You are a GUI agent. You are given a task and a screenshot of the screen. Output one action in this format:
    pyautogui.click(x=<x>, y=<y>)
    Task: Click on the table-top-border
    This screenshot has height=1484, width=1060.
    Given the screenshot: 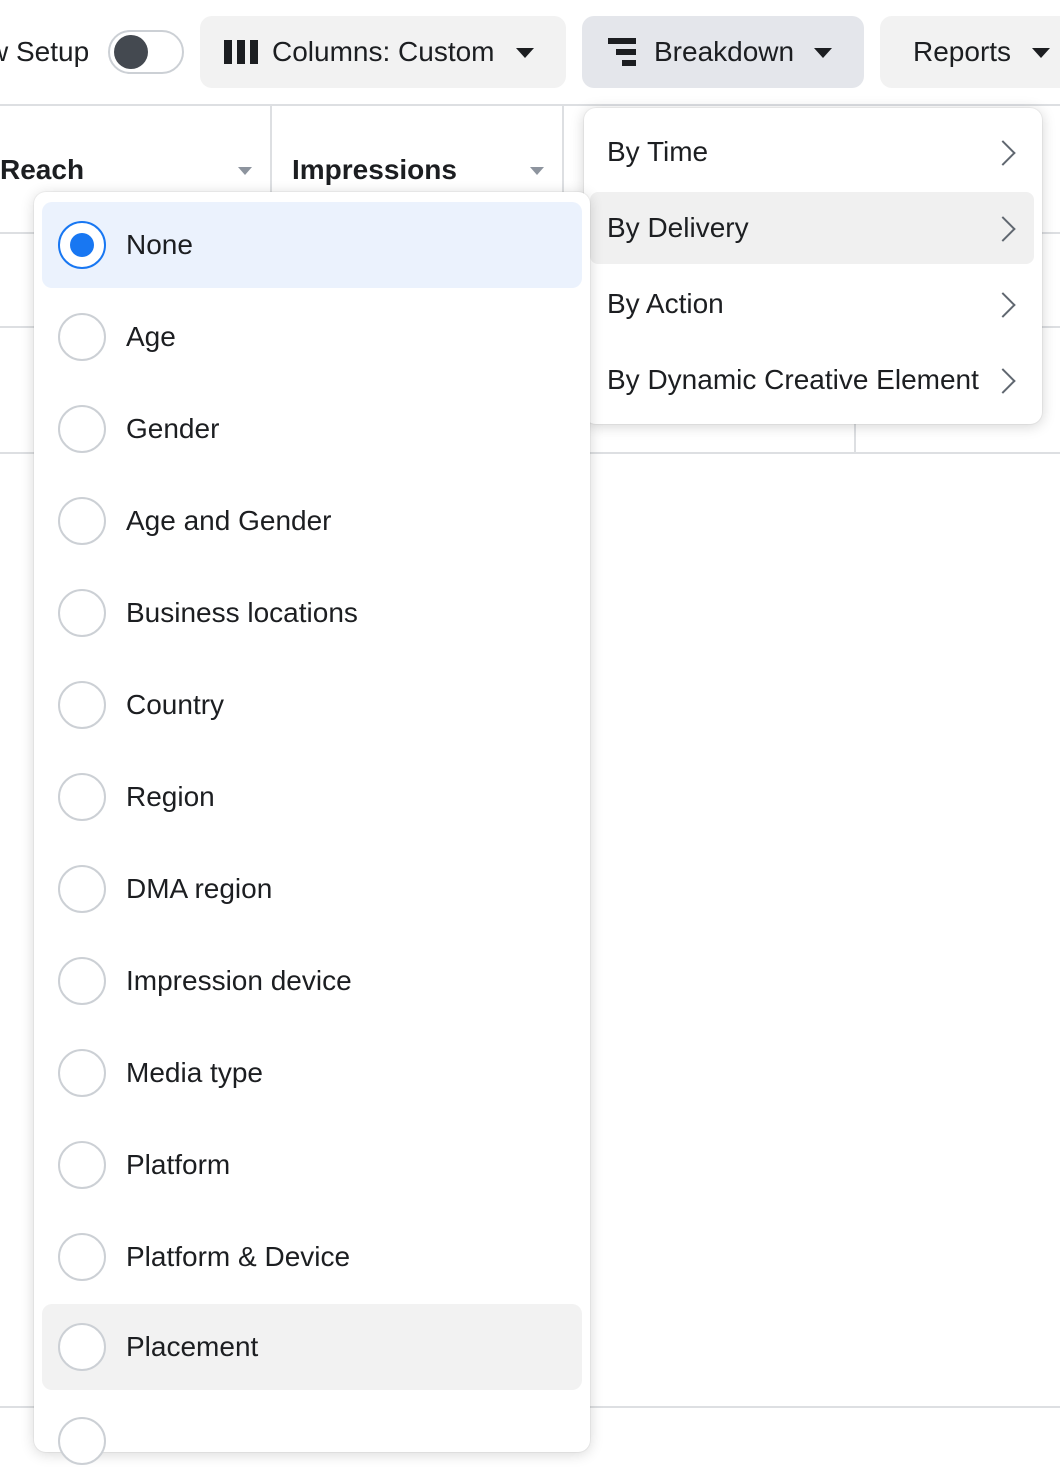 What is the action you would take?
    pyautogui.click(x=530, y=105)
    